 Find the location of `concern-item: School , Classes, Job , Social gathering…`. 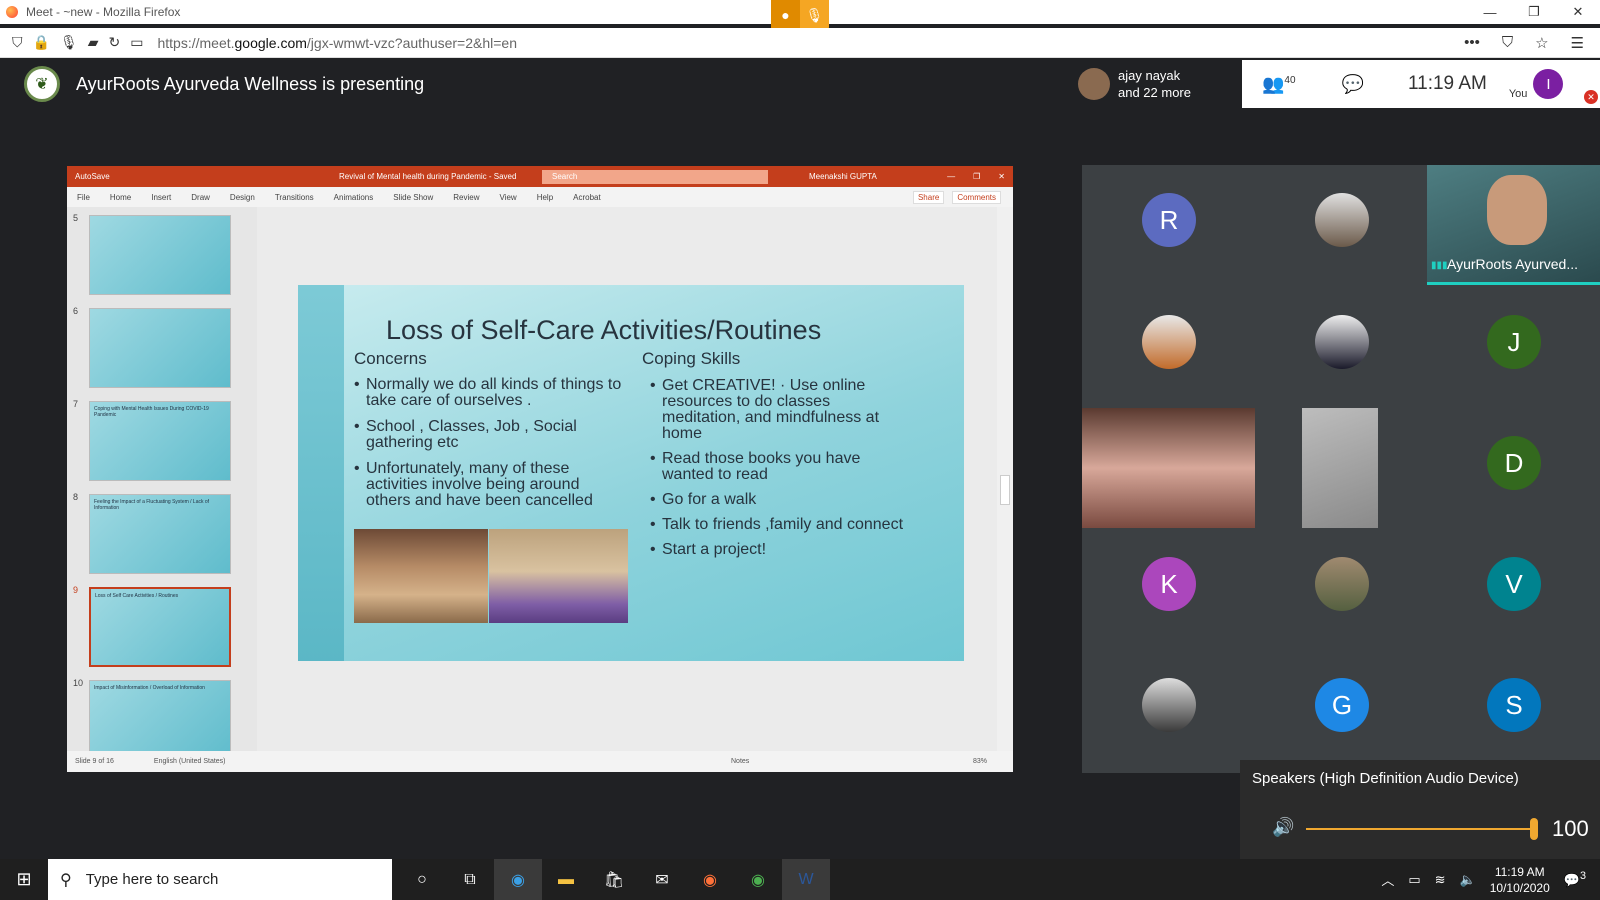

concern-item: School , Classes, Job , Social gathering… is located at coordinates (489, 435).